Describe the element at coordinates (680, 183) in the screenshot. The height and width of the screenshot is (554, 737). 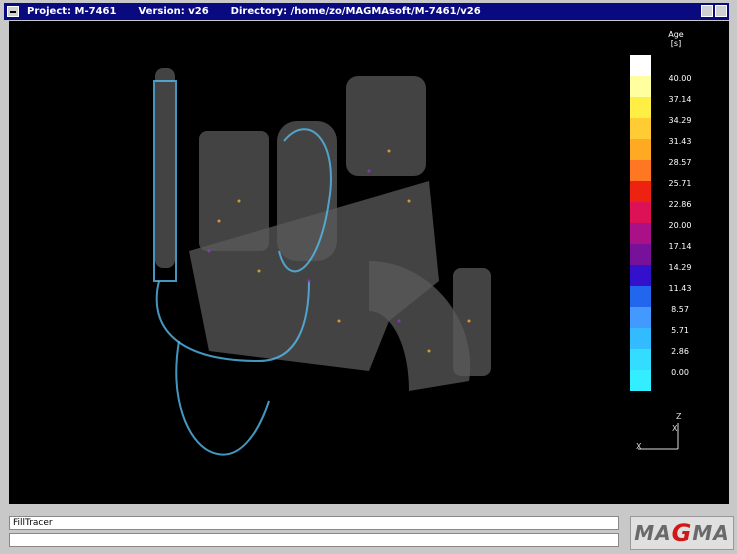
I see `legend-label: 25.71` at that location.